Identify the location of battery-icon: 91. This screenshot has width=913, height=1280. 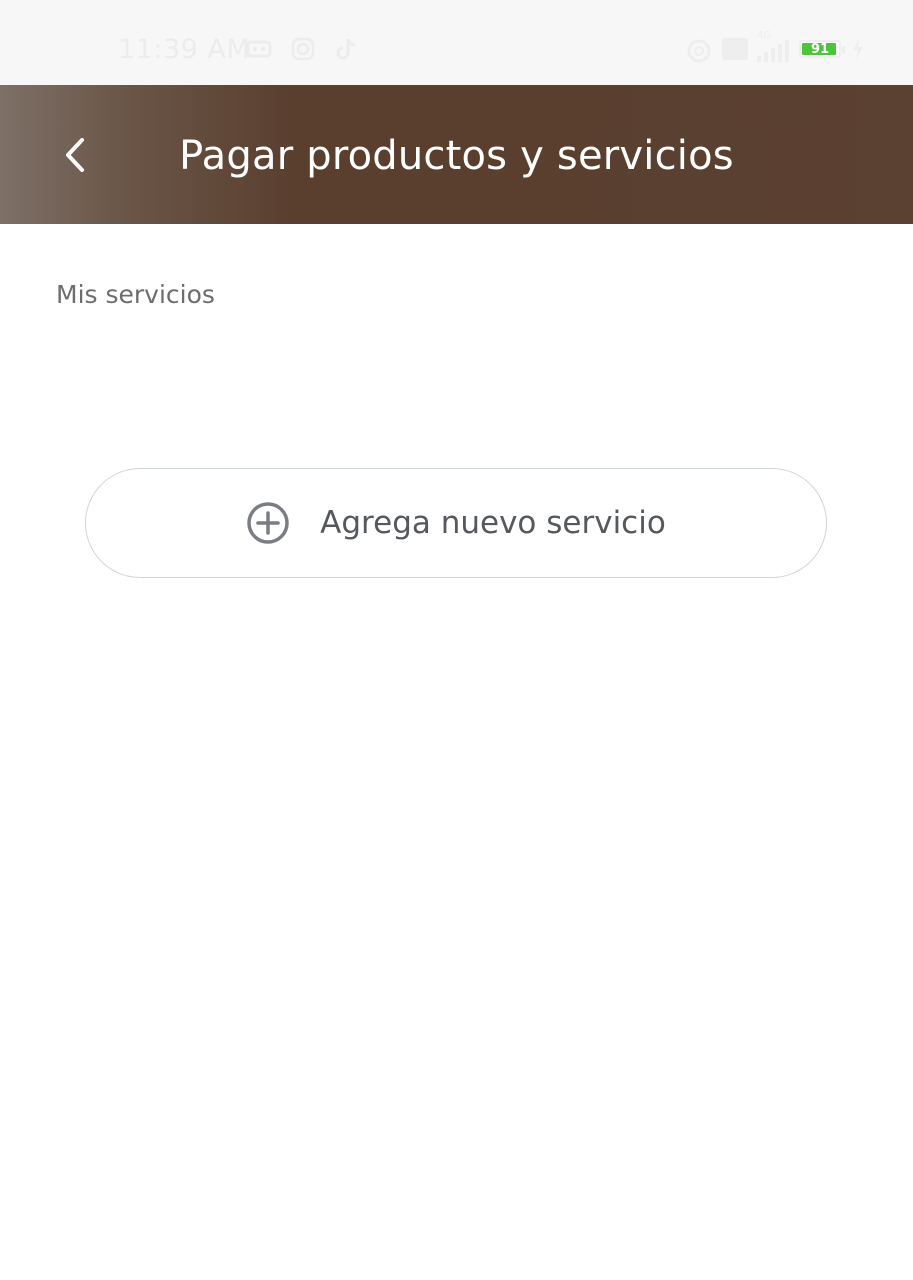
(822, 49).